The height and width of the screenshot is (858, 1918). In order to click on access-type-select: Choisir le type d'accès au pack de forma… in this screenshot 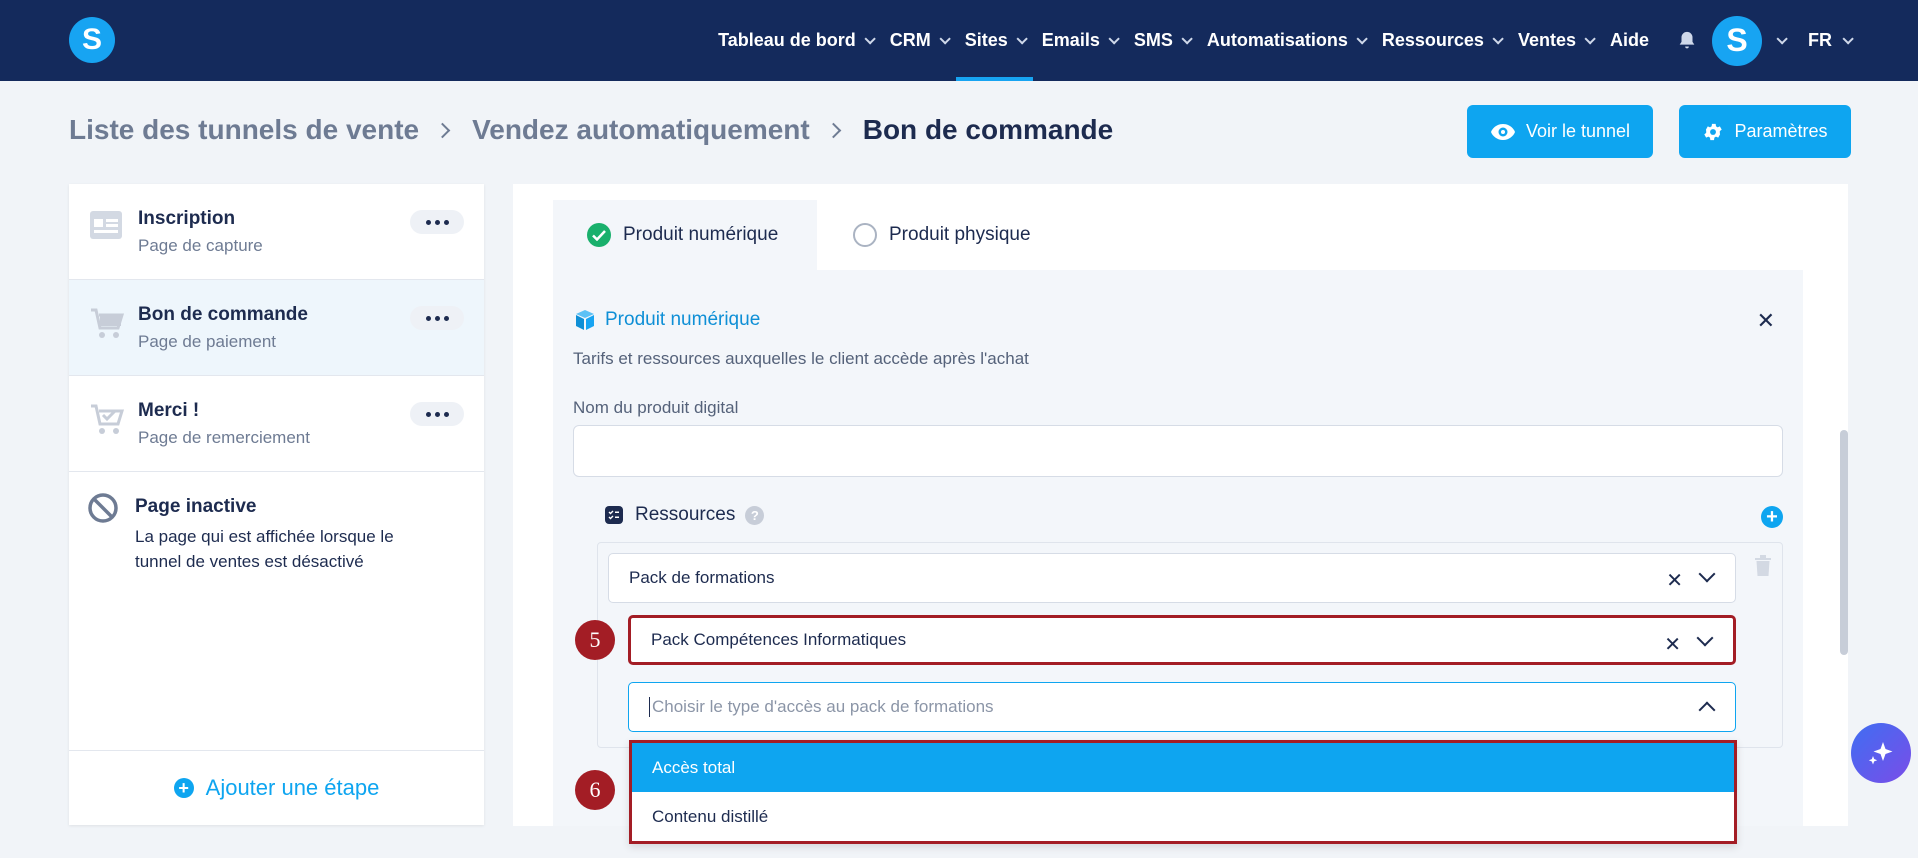, I will do `click(1182, 707)`.